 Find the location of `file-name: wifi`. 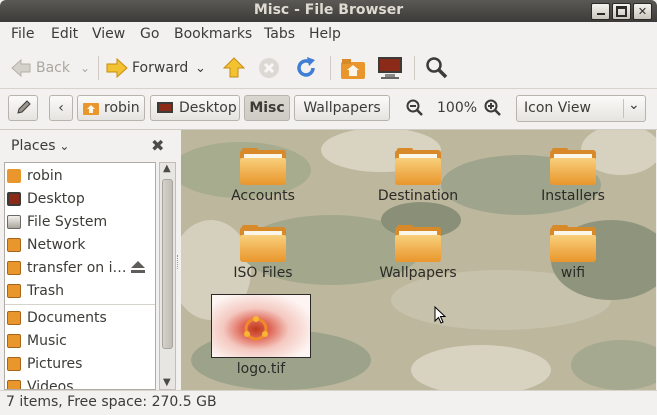

file-name: wifi is located at coordinates (573, 273).